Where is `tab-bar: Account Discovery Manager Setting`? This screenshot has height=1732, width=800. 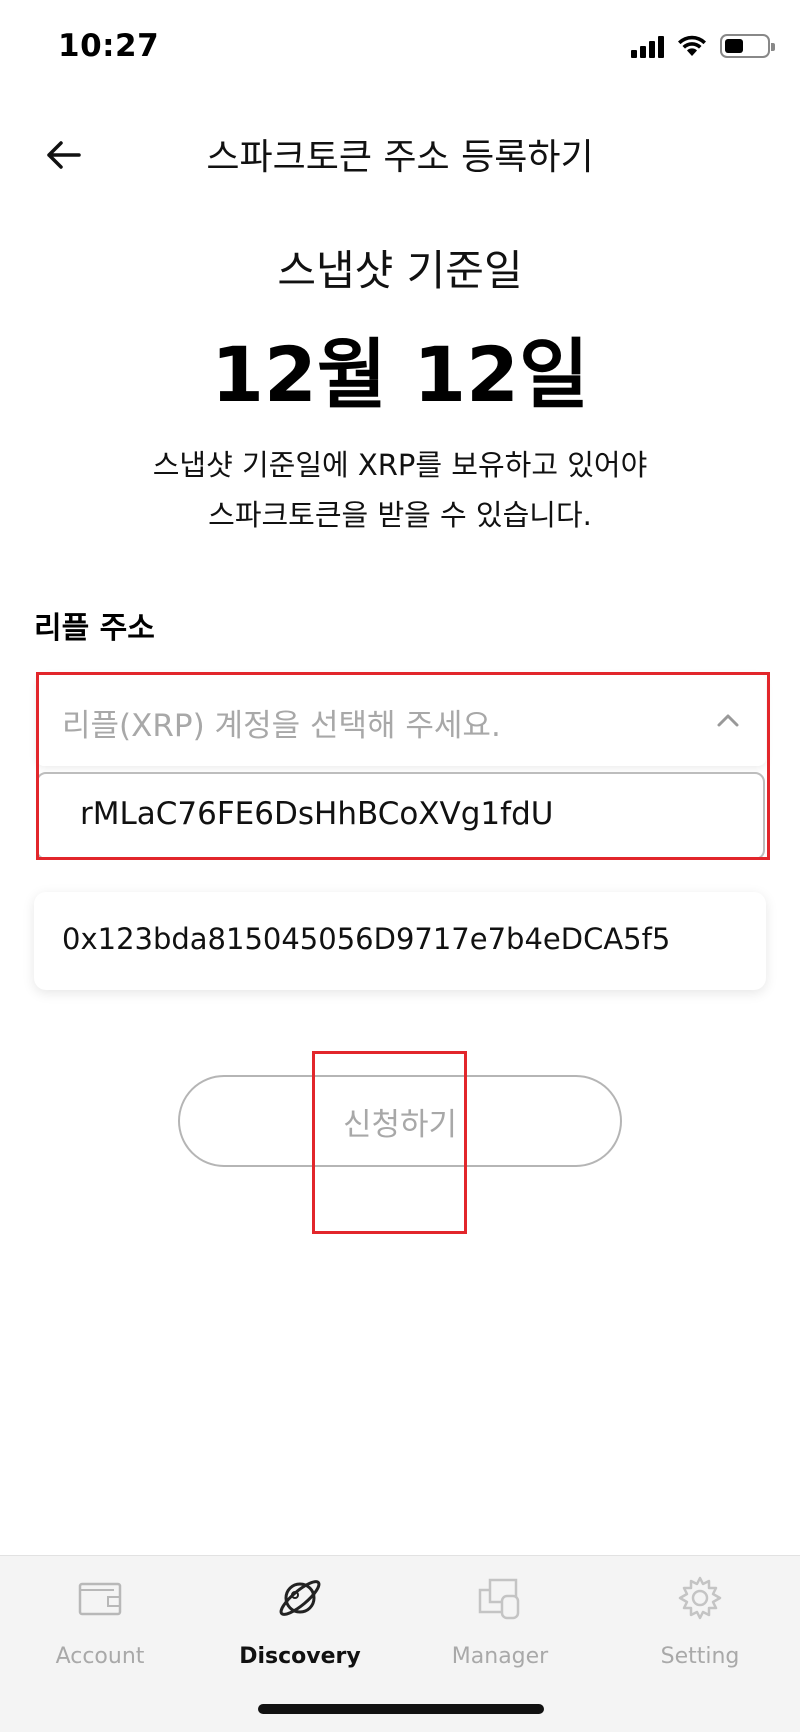 tab-bar: Account Discovery Manager Setting is located at coordinates (400, 1643).